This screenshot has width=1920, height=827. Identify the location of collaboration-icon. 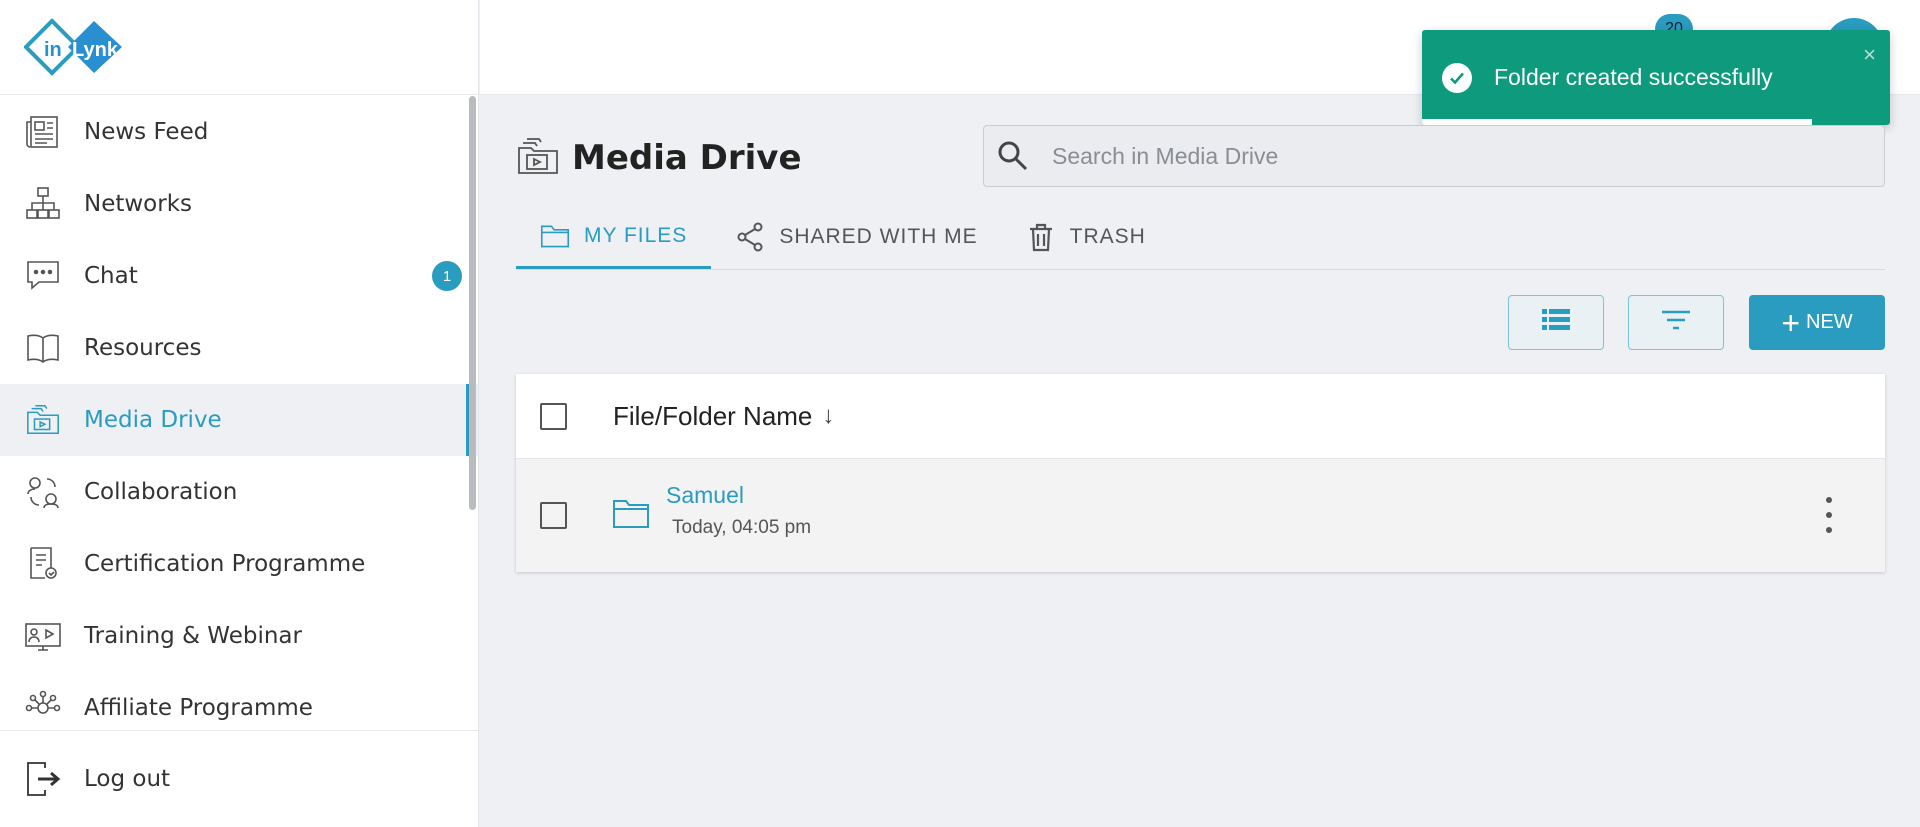
(43, 492).